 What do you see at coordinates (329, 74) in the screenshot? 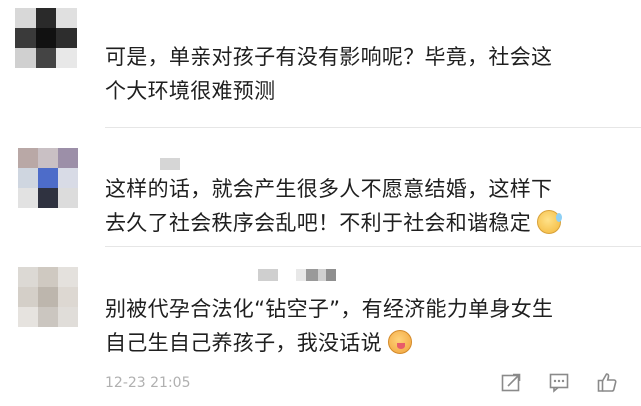
I see `comment-text: 可是，单亲对孩子有没有影响呢？毕竟，社会这 个大环境很难预测` at bounding box center [329, 74].